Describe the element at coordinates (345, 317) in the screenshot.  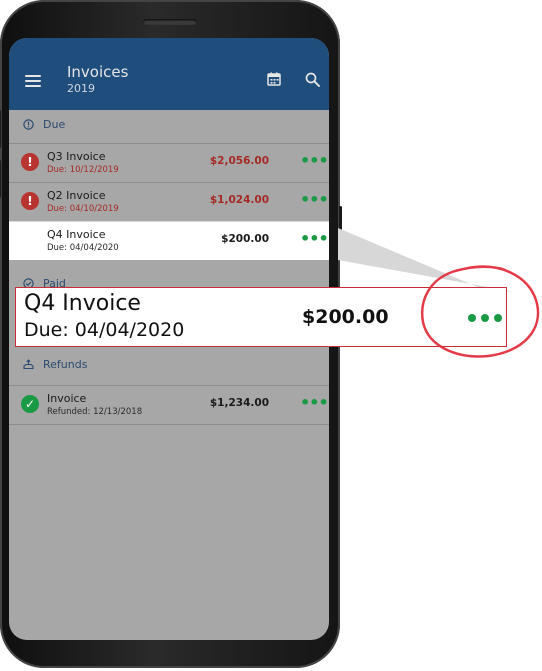
I see `callout-amount: $200.00` at that location.